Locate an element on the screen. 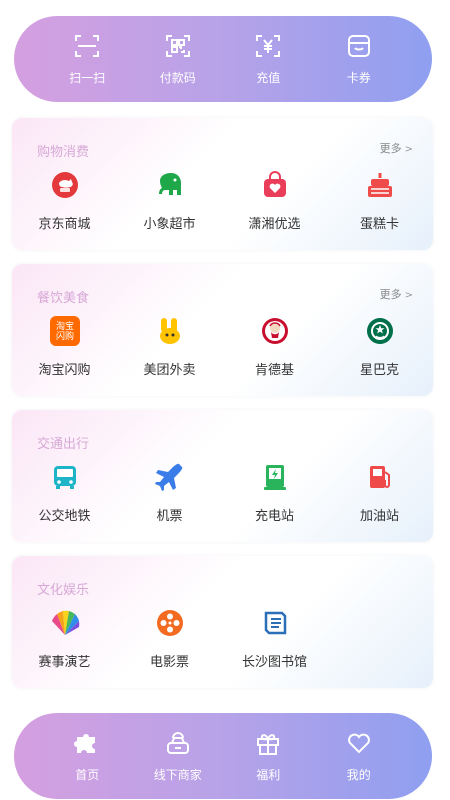  service-label: 充电站 is located at coordinates (274, 516).